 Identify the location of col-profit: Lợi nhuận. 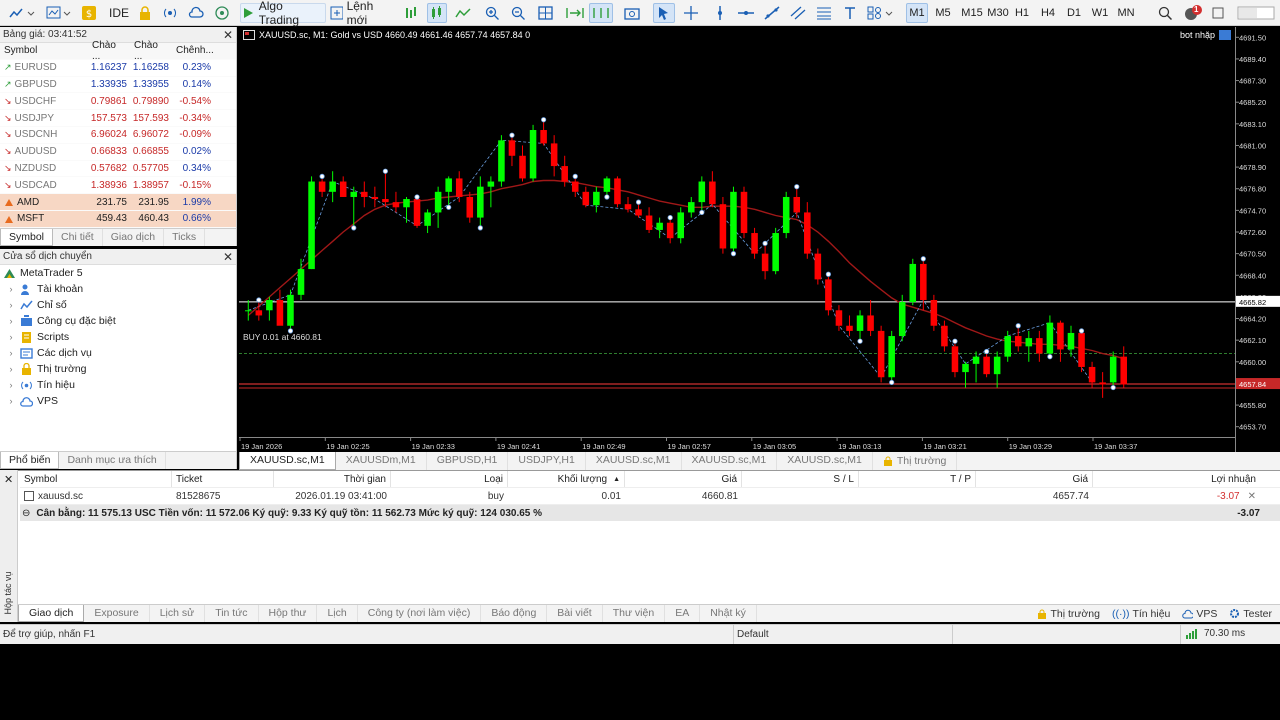
(1176, 479).